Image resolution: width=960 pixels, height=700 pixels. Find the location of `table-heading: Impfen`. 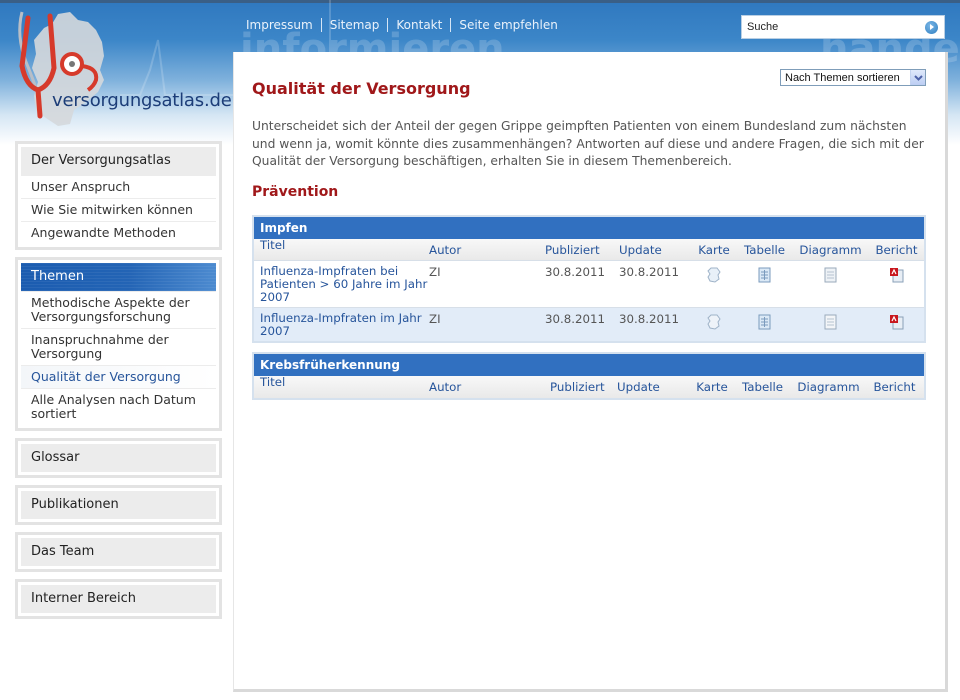

table-heading: Impfen is located at coordinates (589, 228).